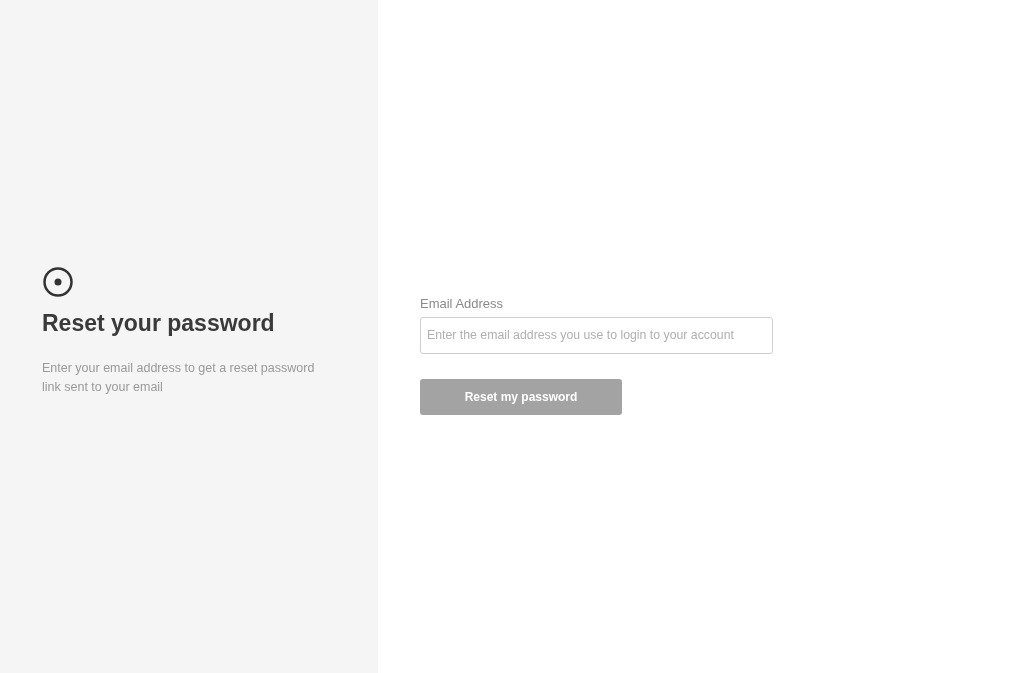  Describe the element at coordinates (179, 378) in the screenshot. I see `description-text: Enter your email address to get a reset password link sent to your email` at that location.